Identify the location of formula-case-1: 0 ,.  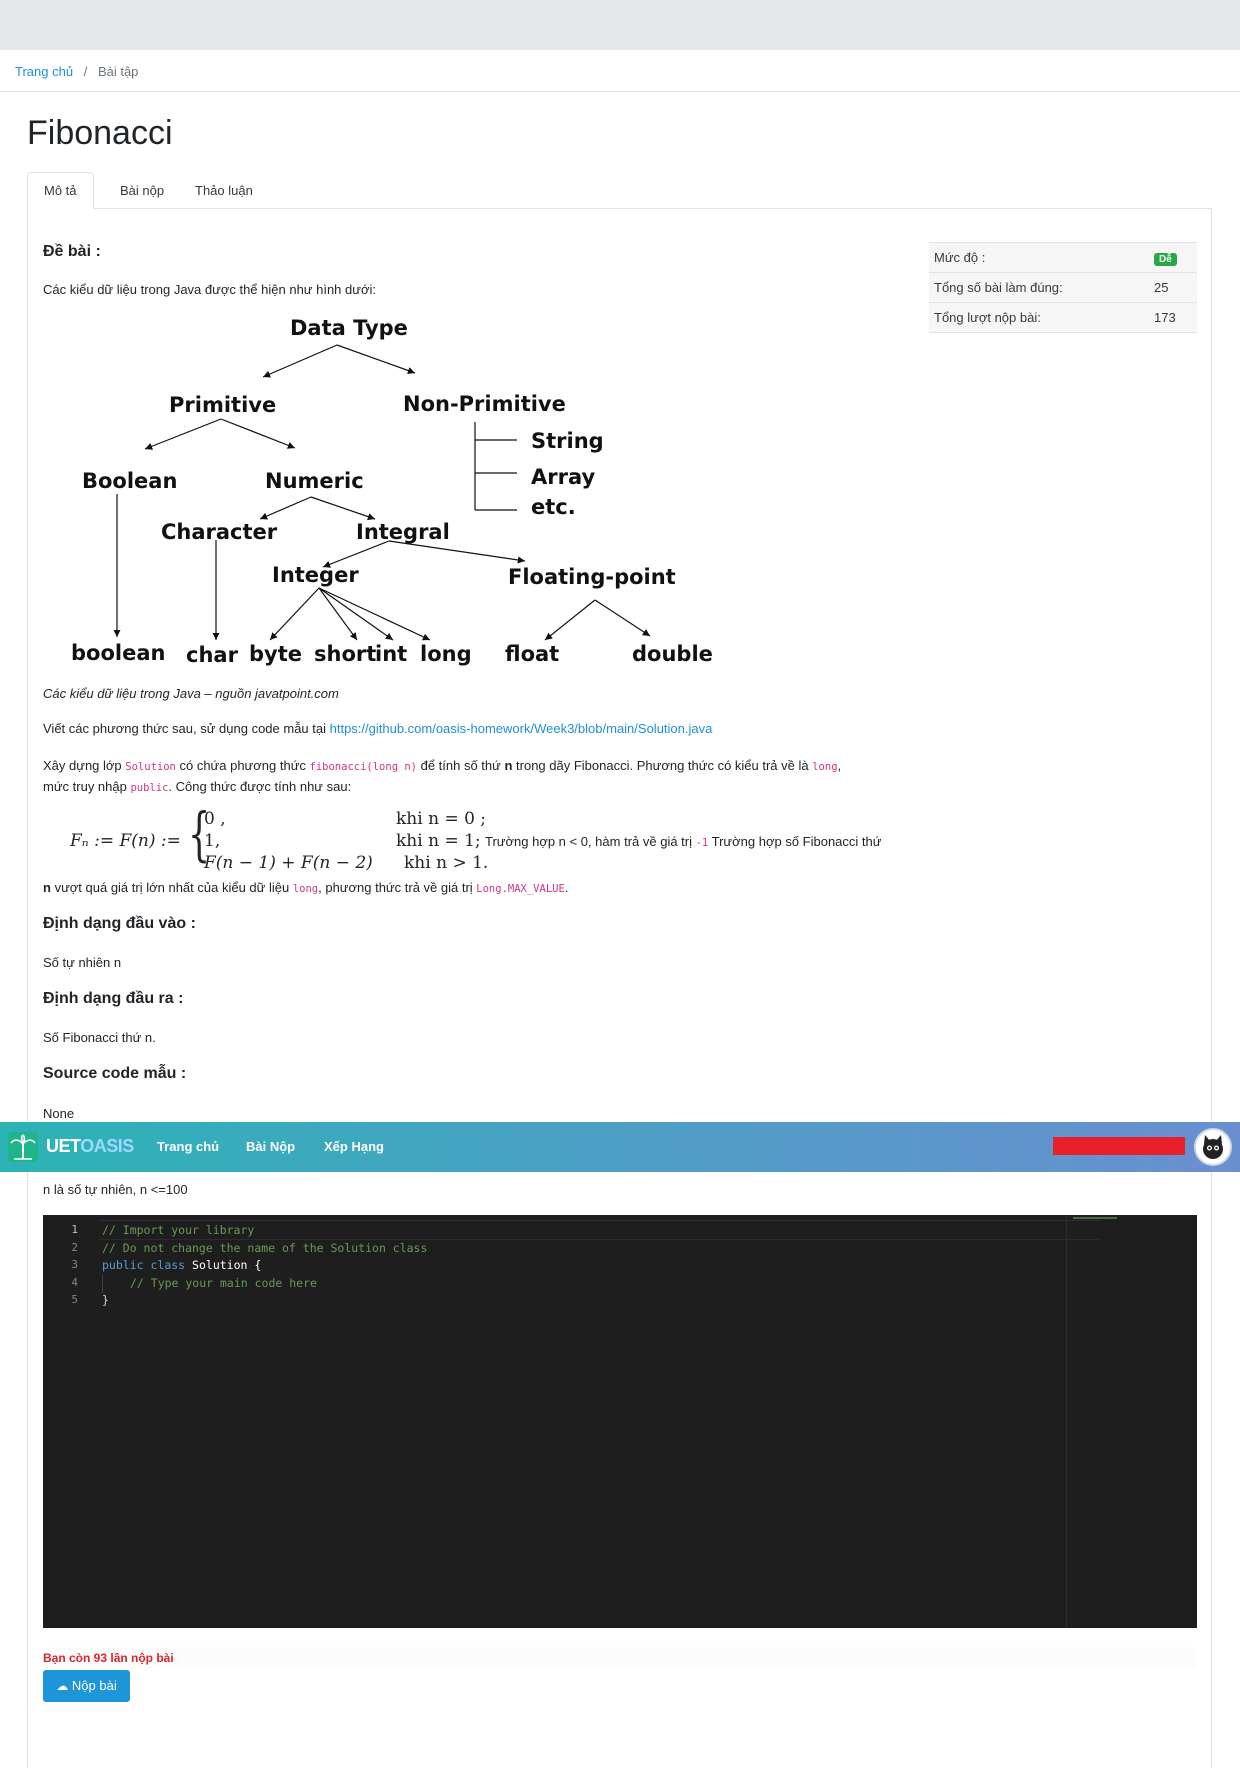
(215, 819).